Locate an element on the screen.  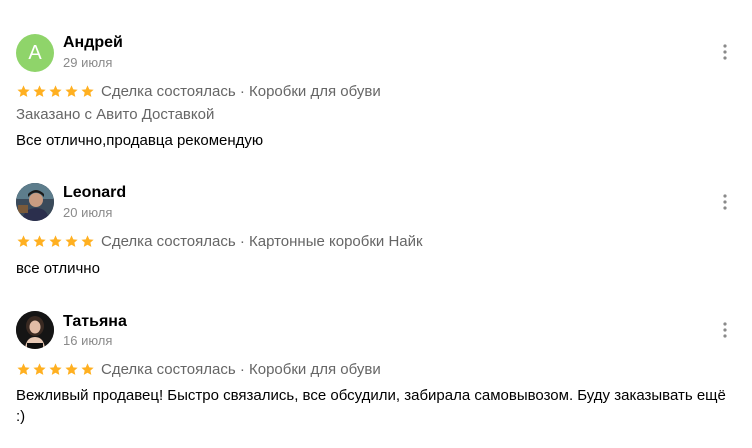
review-date: 16 июля is located at coordinates (88, 340).